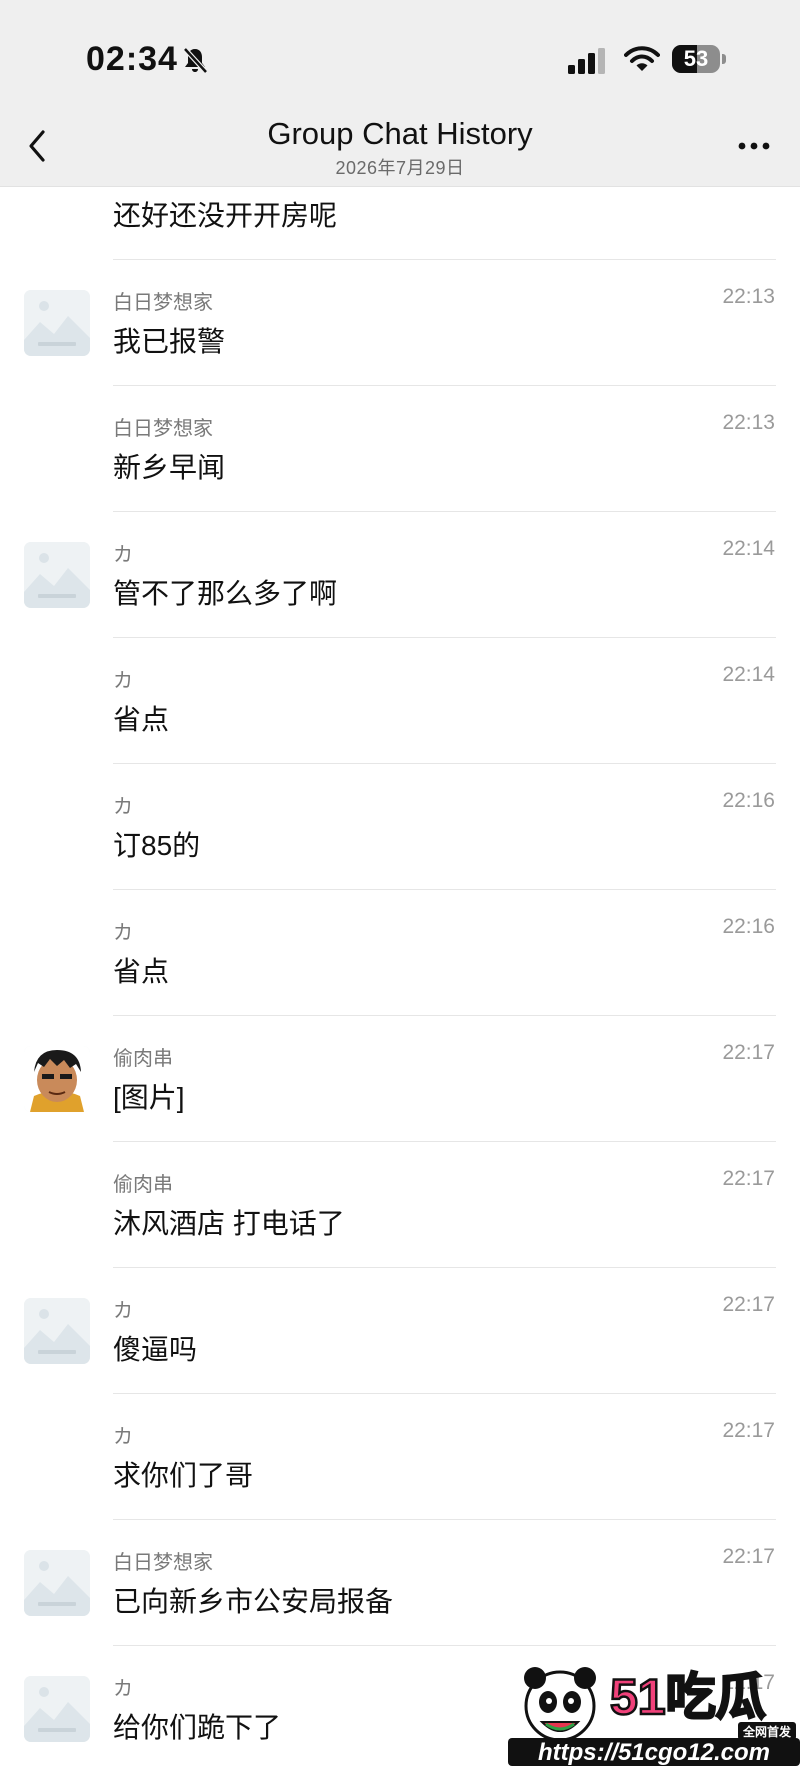 The width and height of the screenshot is (800, 1766). Describe the element at coordinates (400, 1071) in the screenshot. I see `message-row: 偷肉串 22:17 [图片]` at that location.